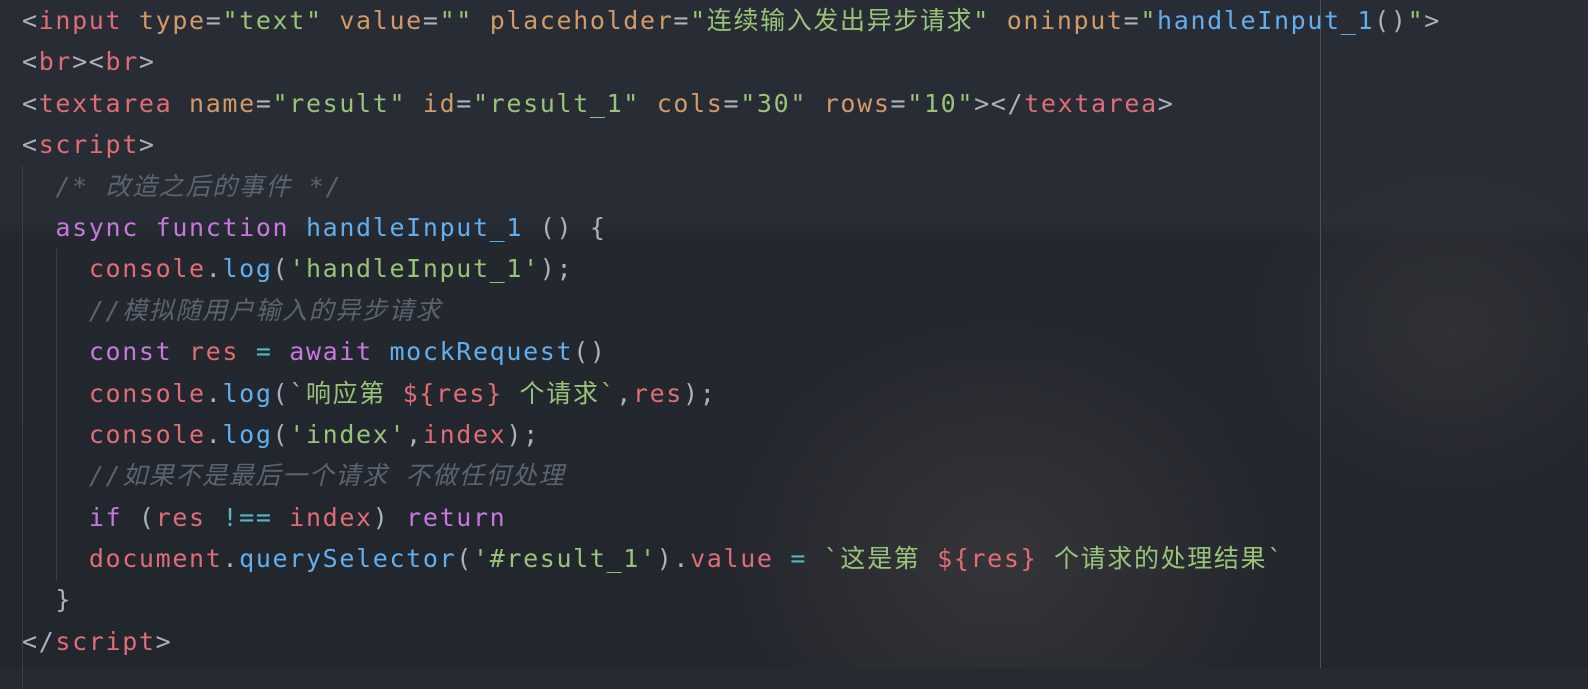  What do you see at coordinates (247, 434) in the screenshot?
I see `token-function-name: log` at bounding box center [247, 434].